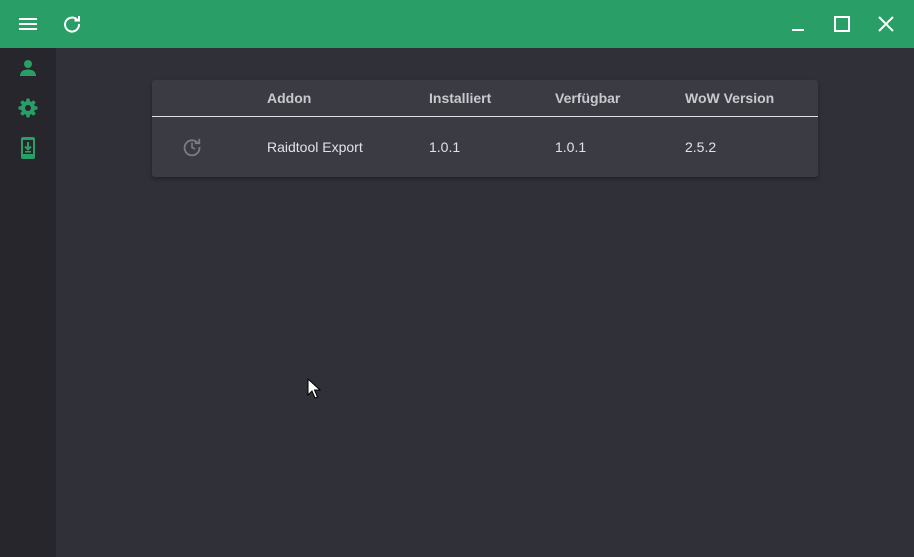 The image size is (914, 557). I want to click on maximize-button, so click(842, 24).